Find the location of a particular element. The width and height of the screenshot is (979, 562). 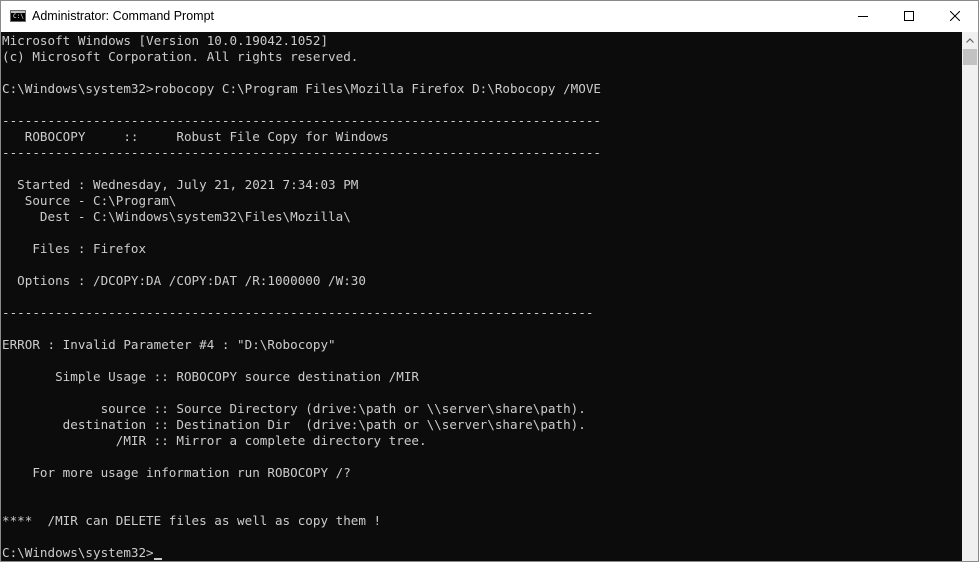

console-line: Files : Firefox is located at coordinates (74, 248).